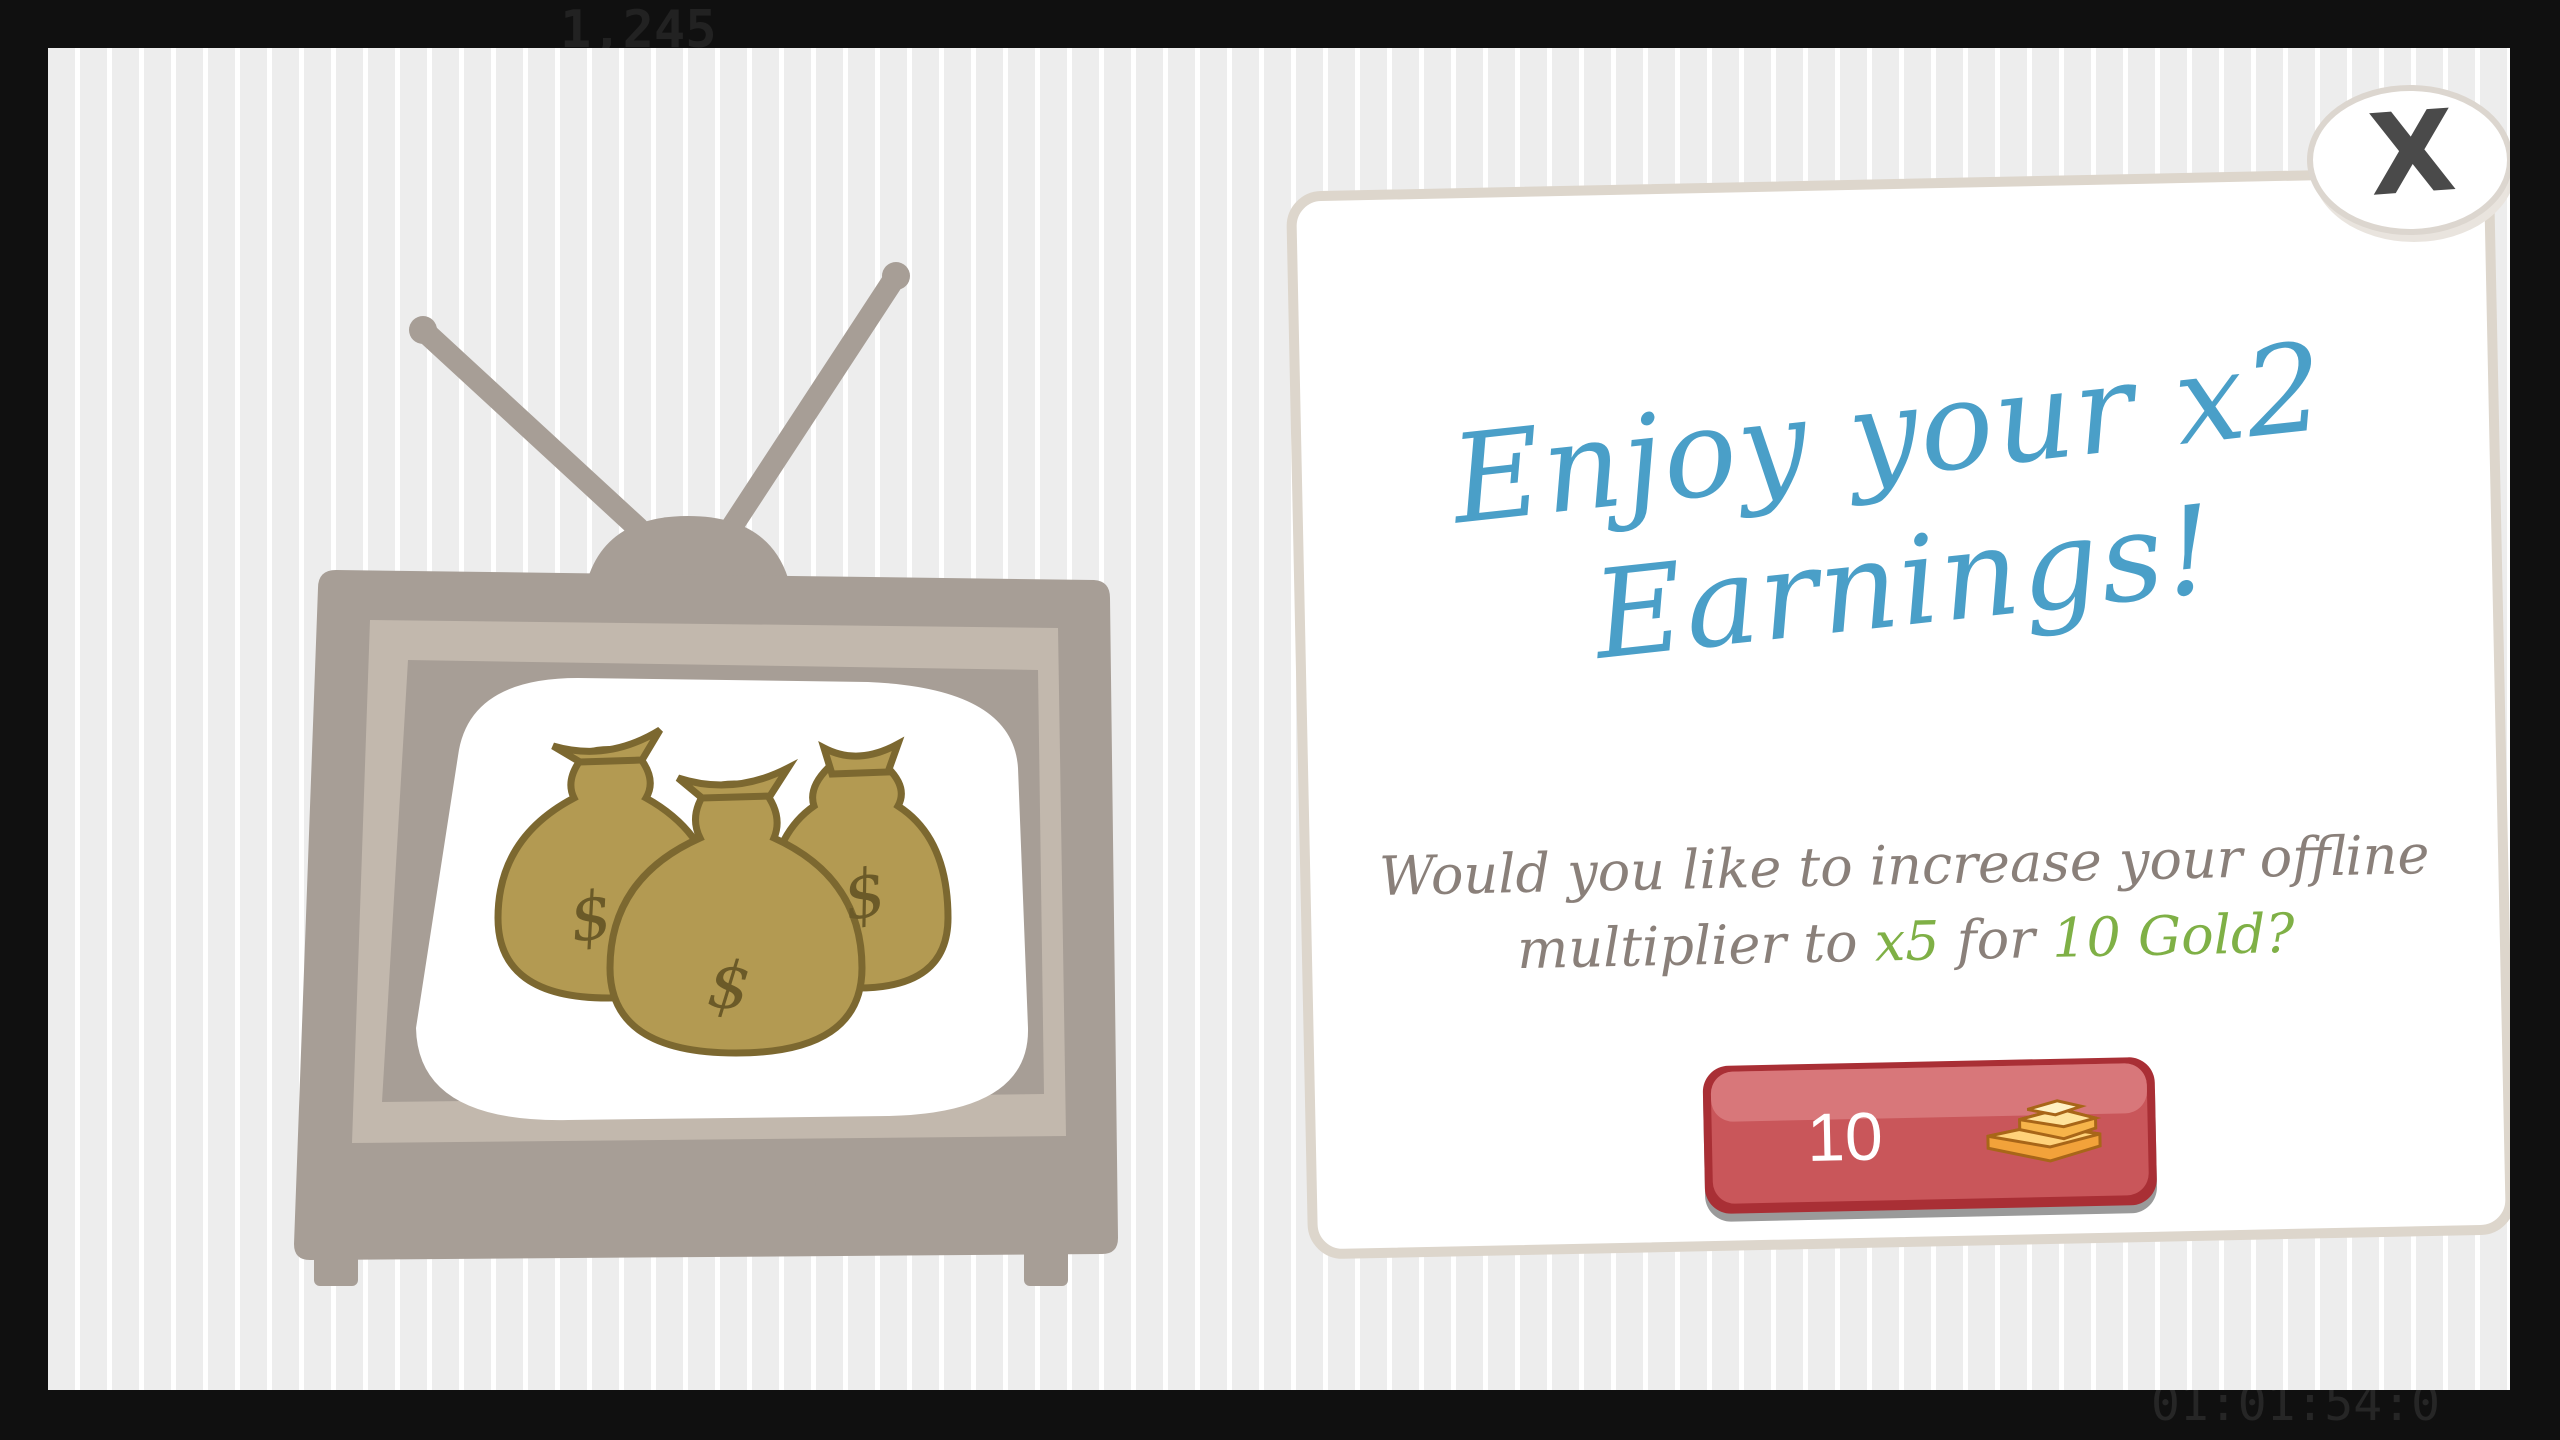 The image size is (2560, 1440). Describe the element at coordinates (1845, 1137) in the screenshot. I see `buy-amount: 10` at that location.